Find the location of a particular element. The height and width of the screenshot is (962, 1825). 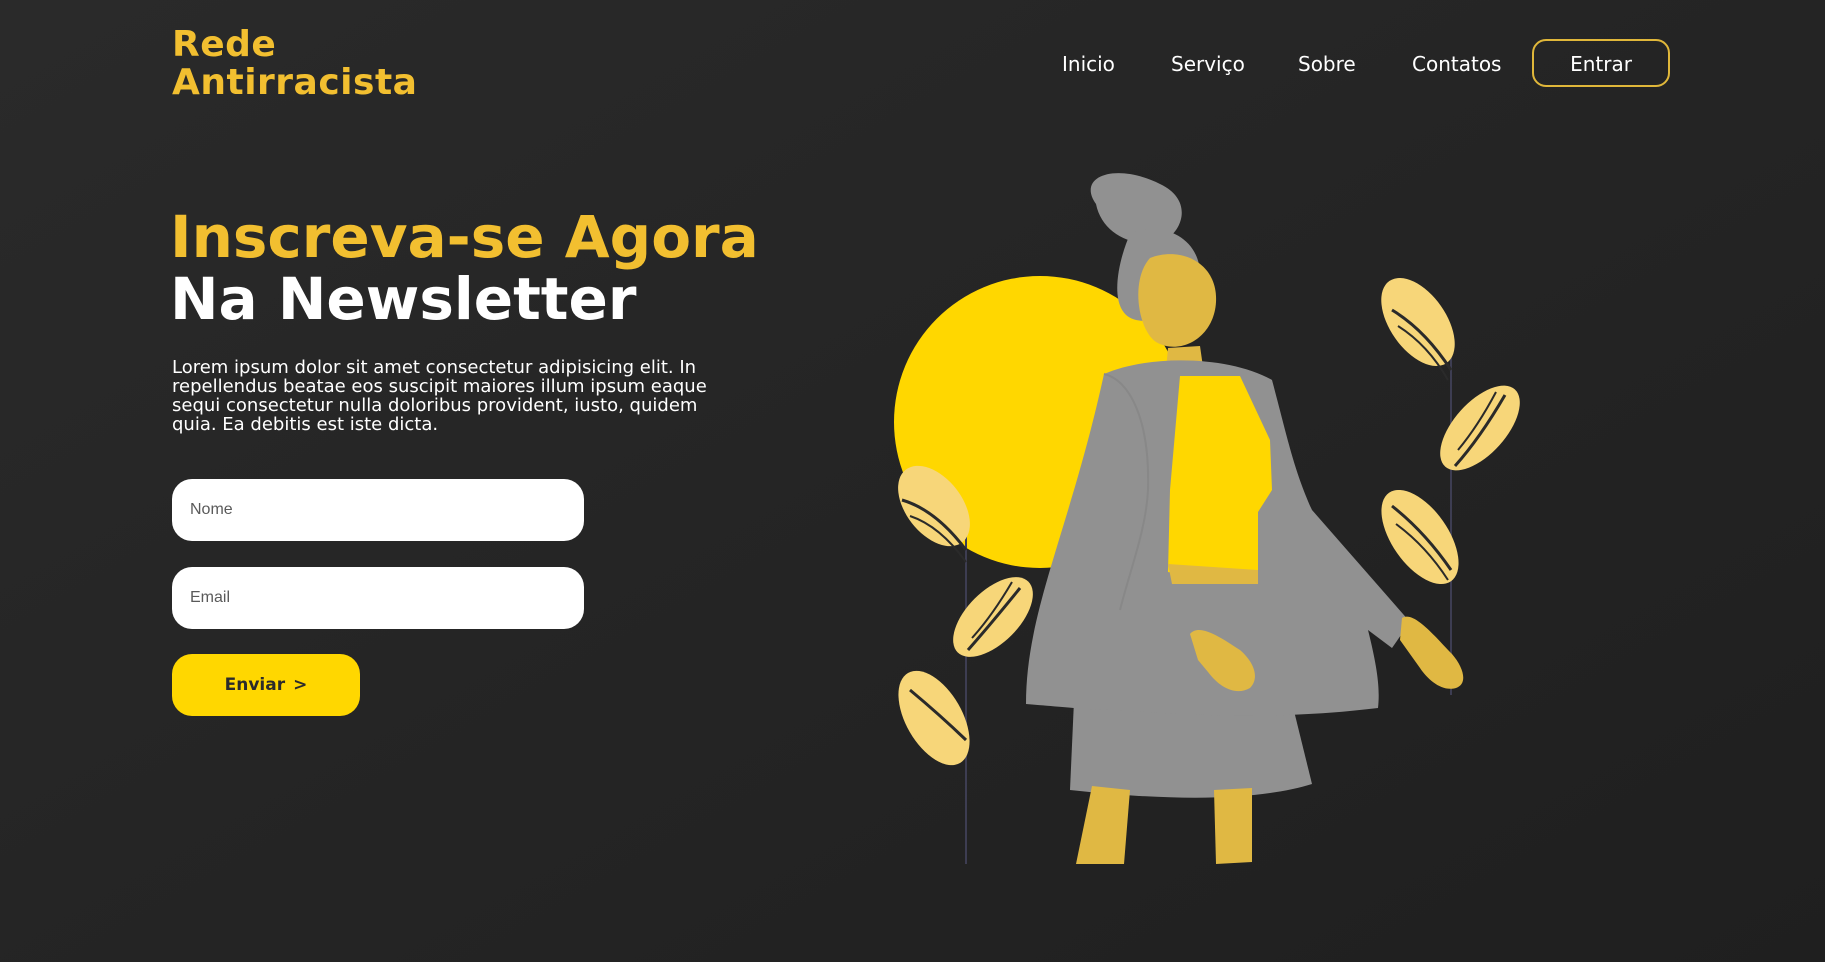

nav-link-servico: Serviço is located at coordinates (1208, 64).